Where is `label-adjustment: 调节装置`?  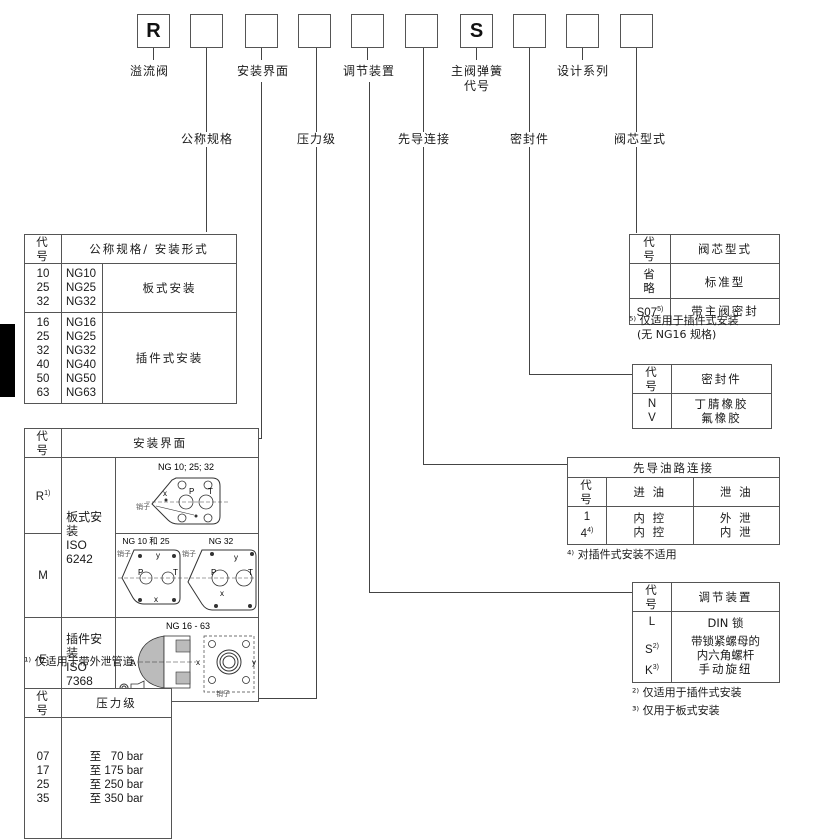 label-adjustment: 调节装置 is located at coordinates (369, 71).